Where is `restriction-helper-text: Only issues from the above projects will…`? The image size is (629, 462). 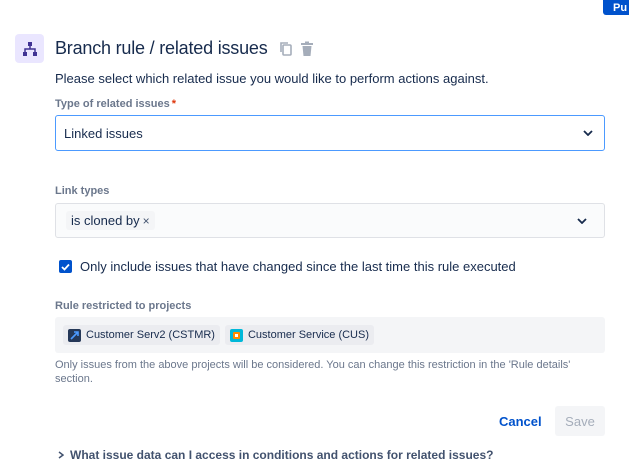 restriction-helper-text: Only issues from the above projects will… is located at coordinates (313, 372).